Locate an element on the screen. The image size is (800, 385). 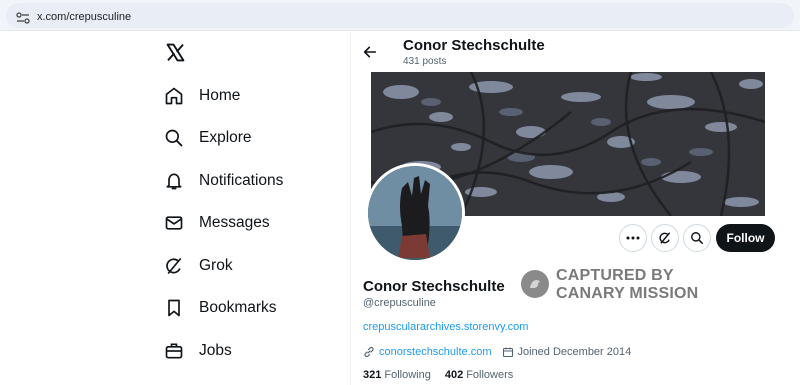
header-title: Conor Stechschulte is located at coordinates (474, 45).